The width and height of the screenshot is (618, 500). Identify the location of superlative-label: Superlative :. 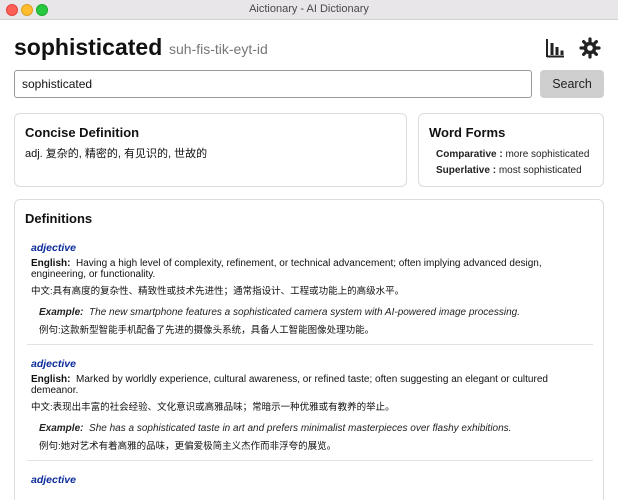
(466, 170).